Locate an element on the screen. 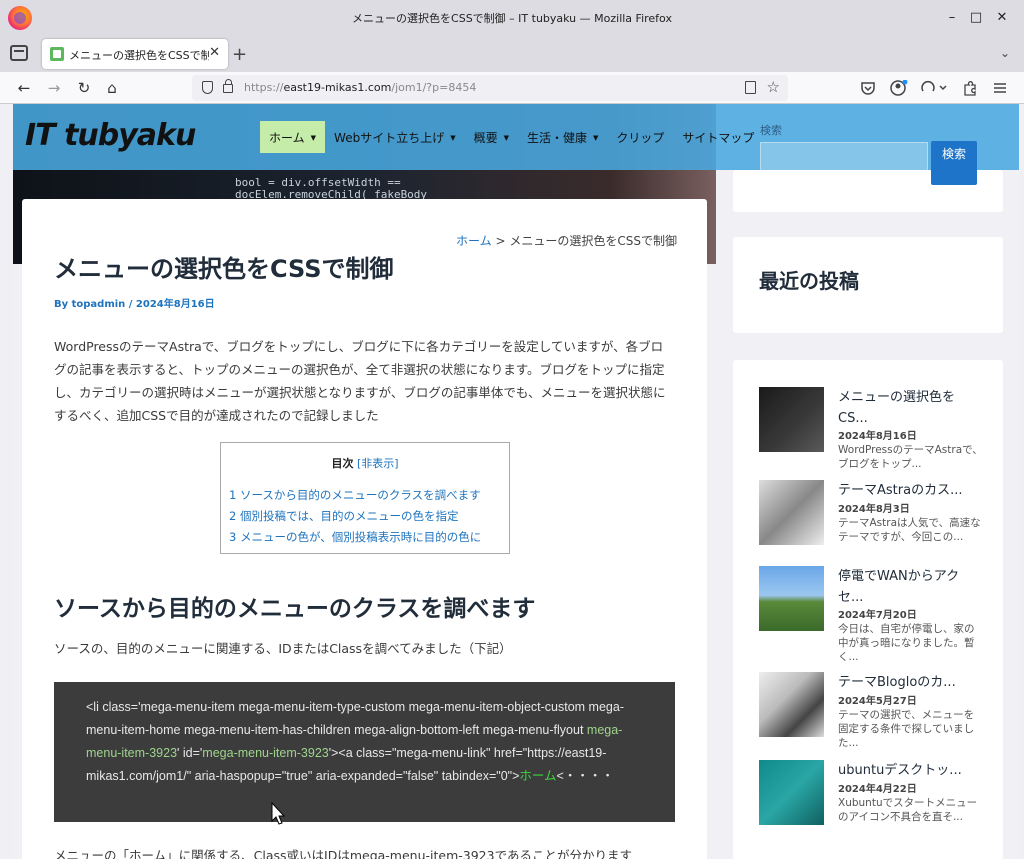 This screenshot has width=1024, height=859. article-title: メニューの選択色をCSSで制御 is located at coordinates (224, 269).